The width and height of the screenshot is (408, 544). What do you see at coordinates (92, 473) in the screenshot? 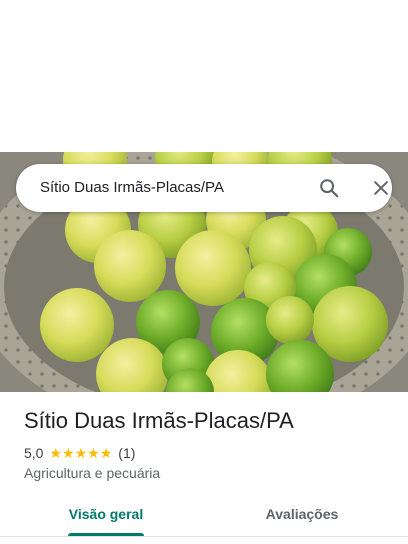
I see `place-category: Agricultura e pecuária` at bounding box center [92, 473].